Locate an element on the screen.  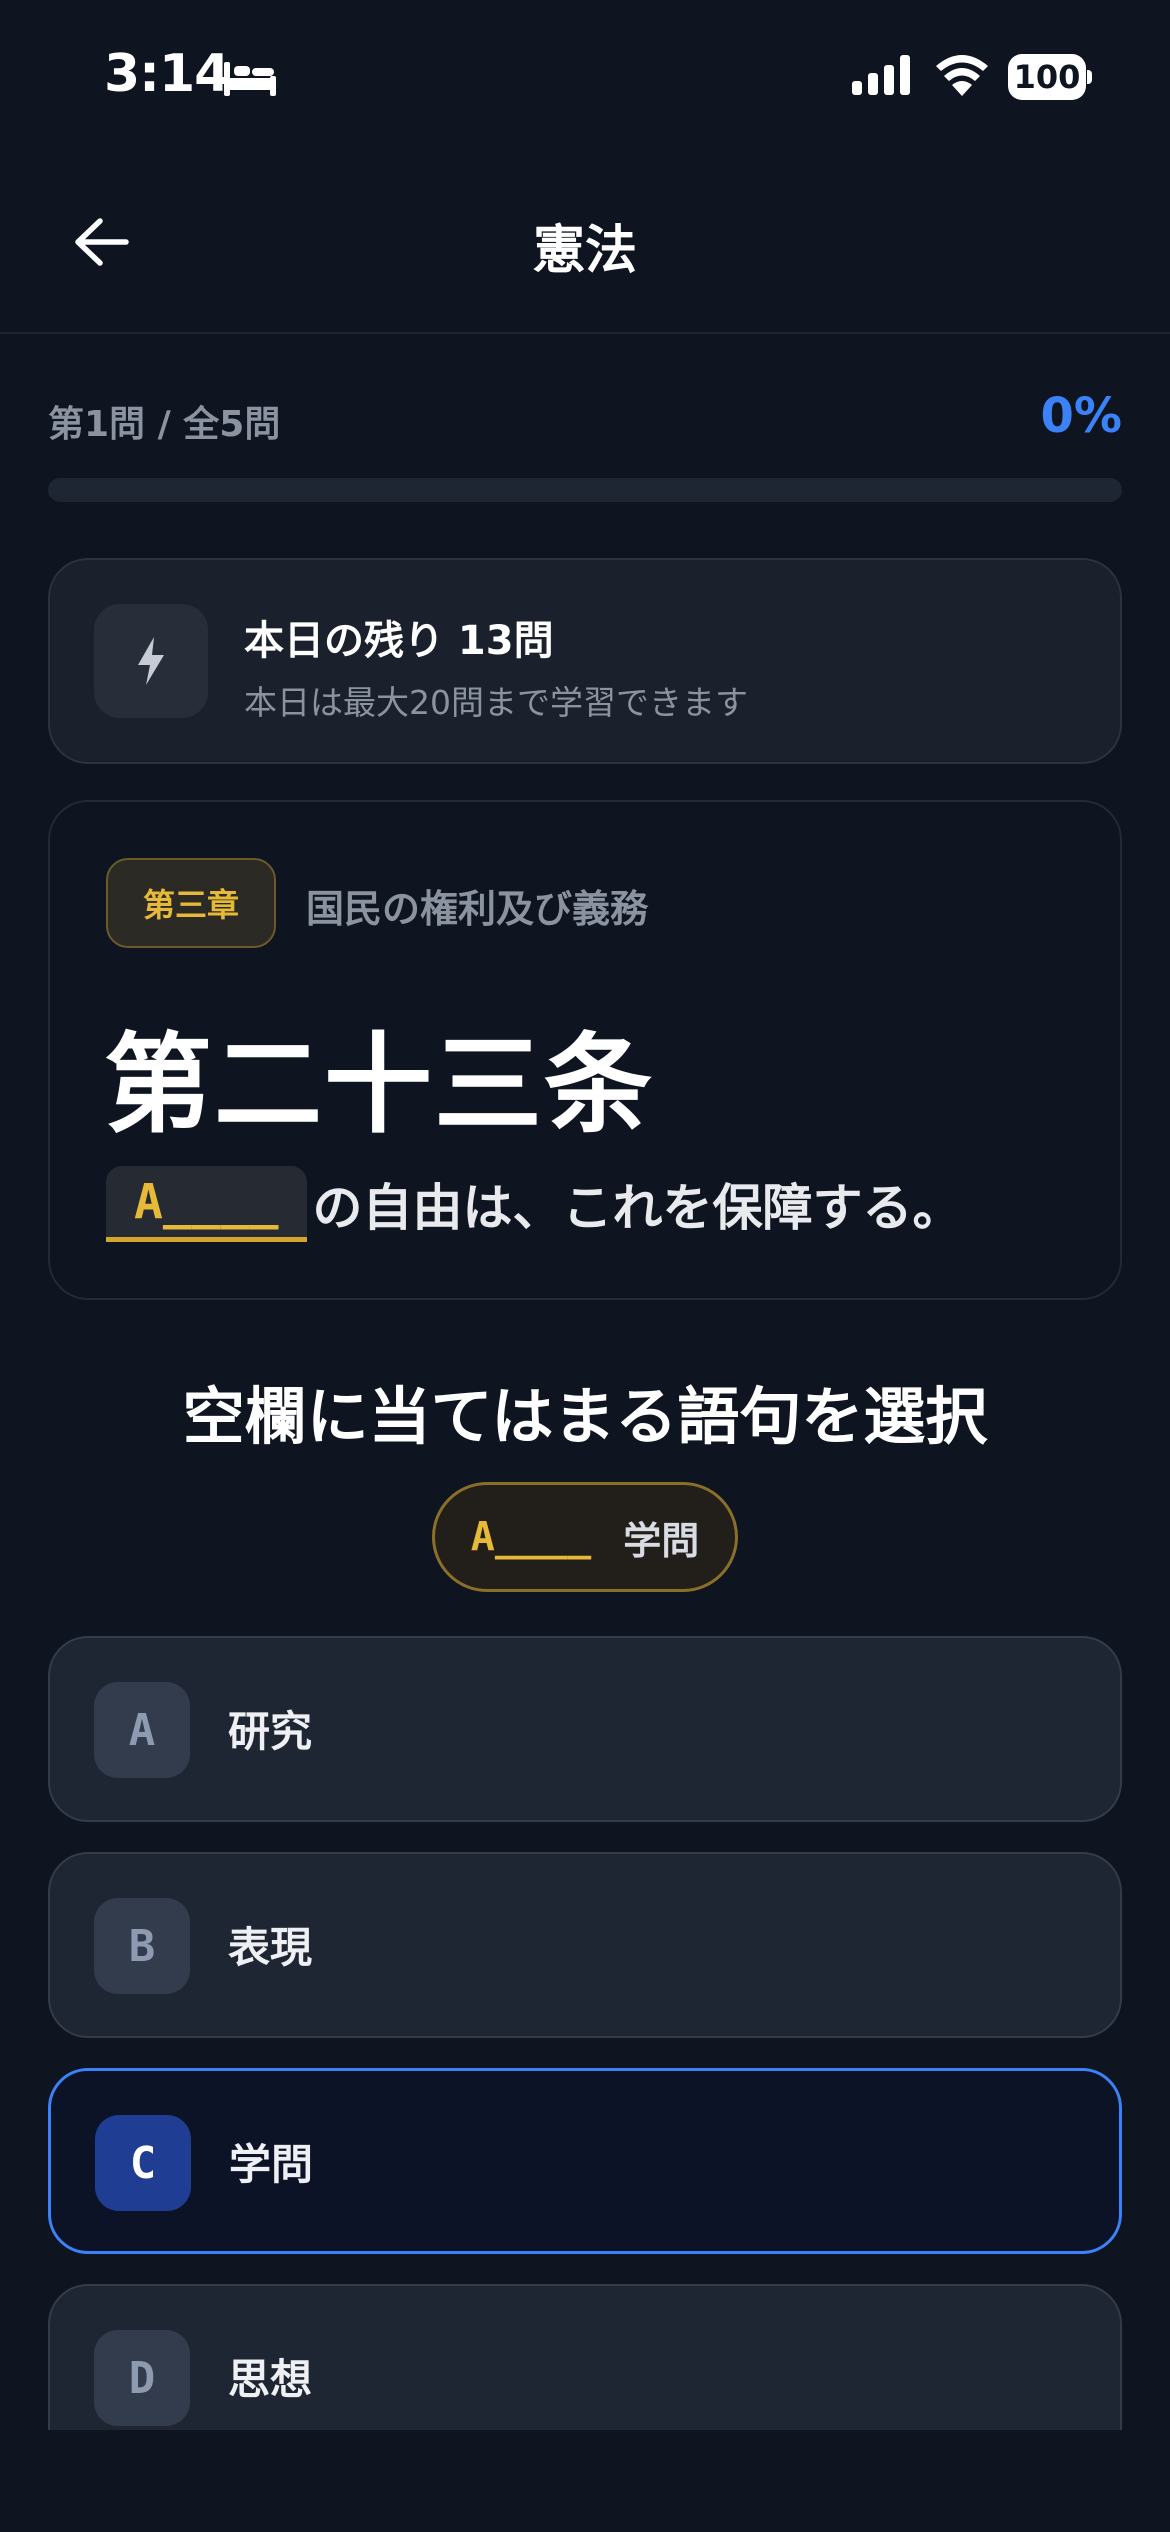
pill-blank-label: A____ is located at coordinates (531, 1537).